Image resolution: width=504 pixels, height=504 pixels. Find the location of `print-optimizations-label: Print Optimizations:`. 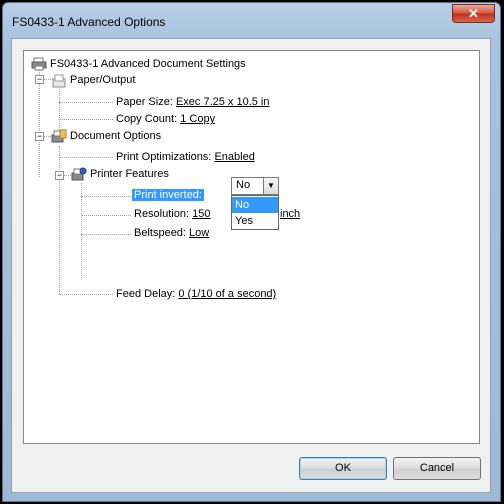

print-optimizations-label: Print Optimizations: is located at coordinates (164, 157).